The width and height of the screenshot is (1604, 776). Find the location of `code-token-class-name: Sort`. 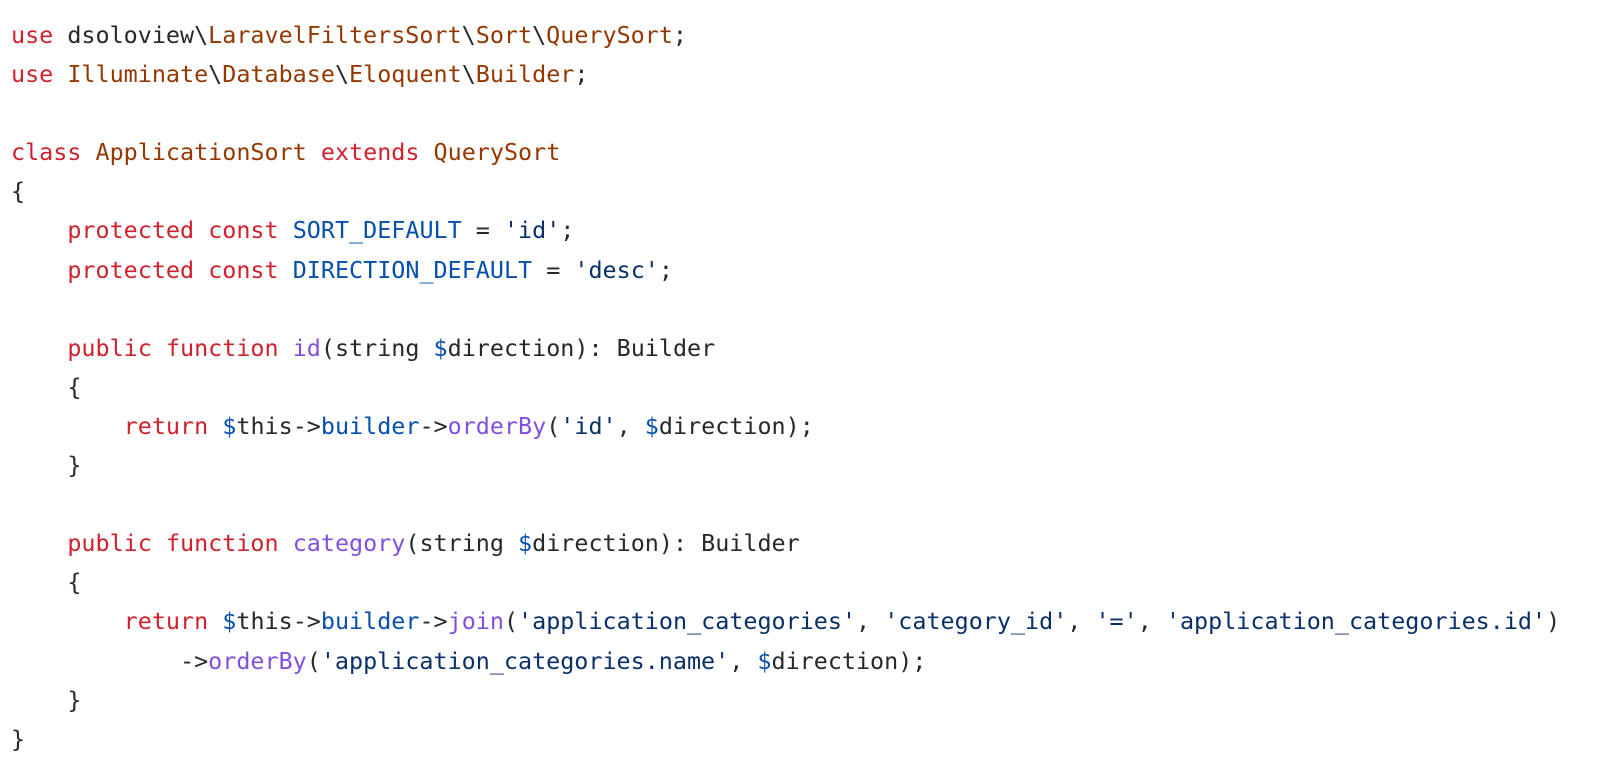

code-token-class-name: Sort is located at coordinates (504, 35).